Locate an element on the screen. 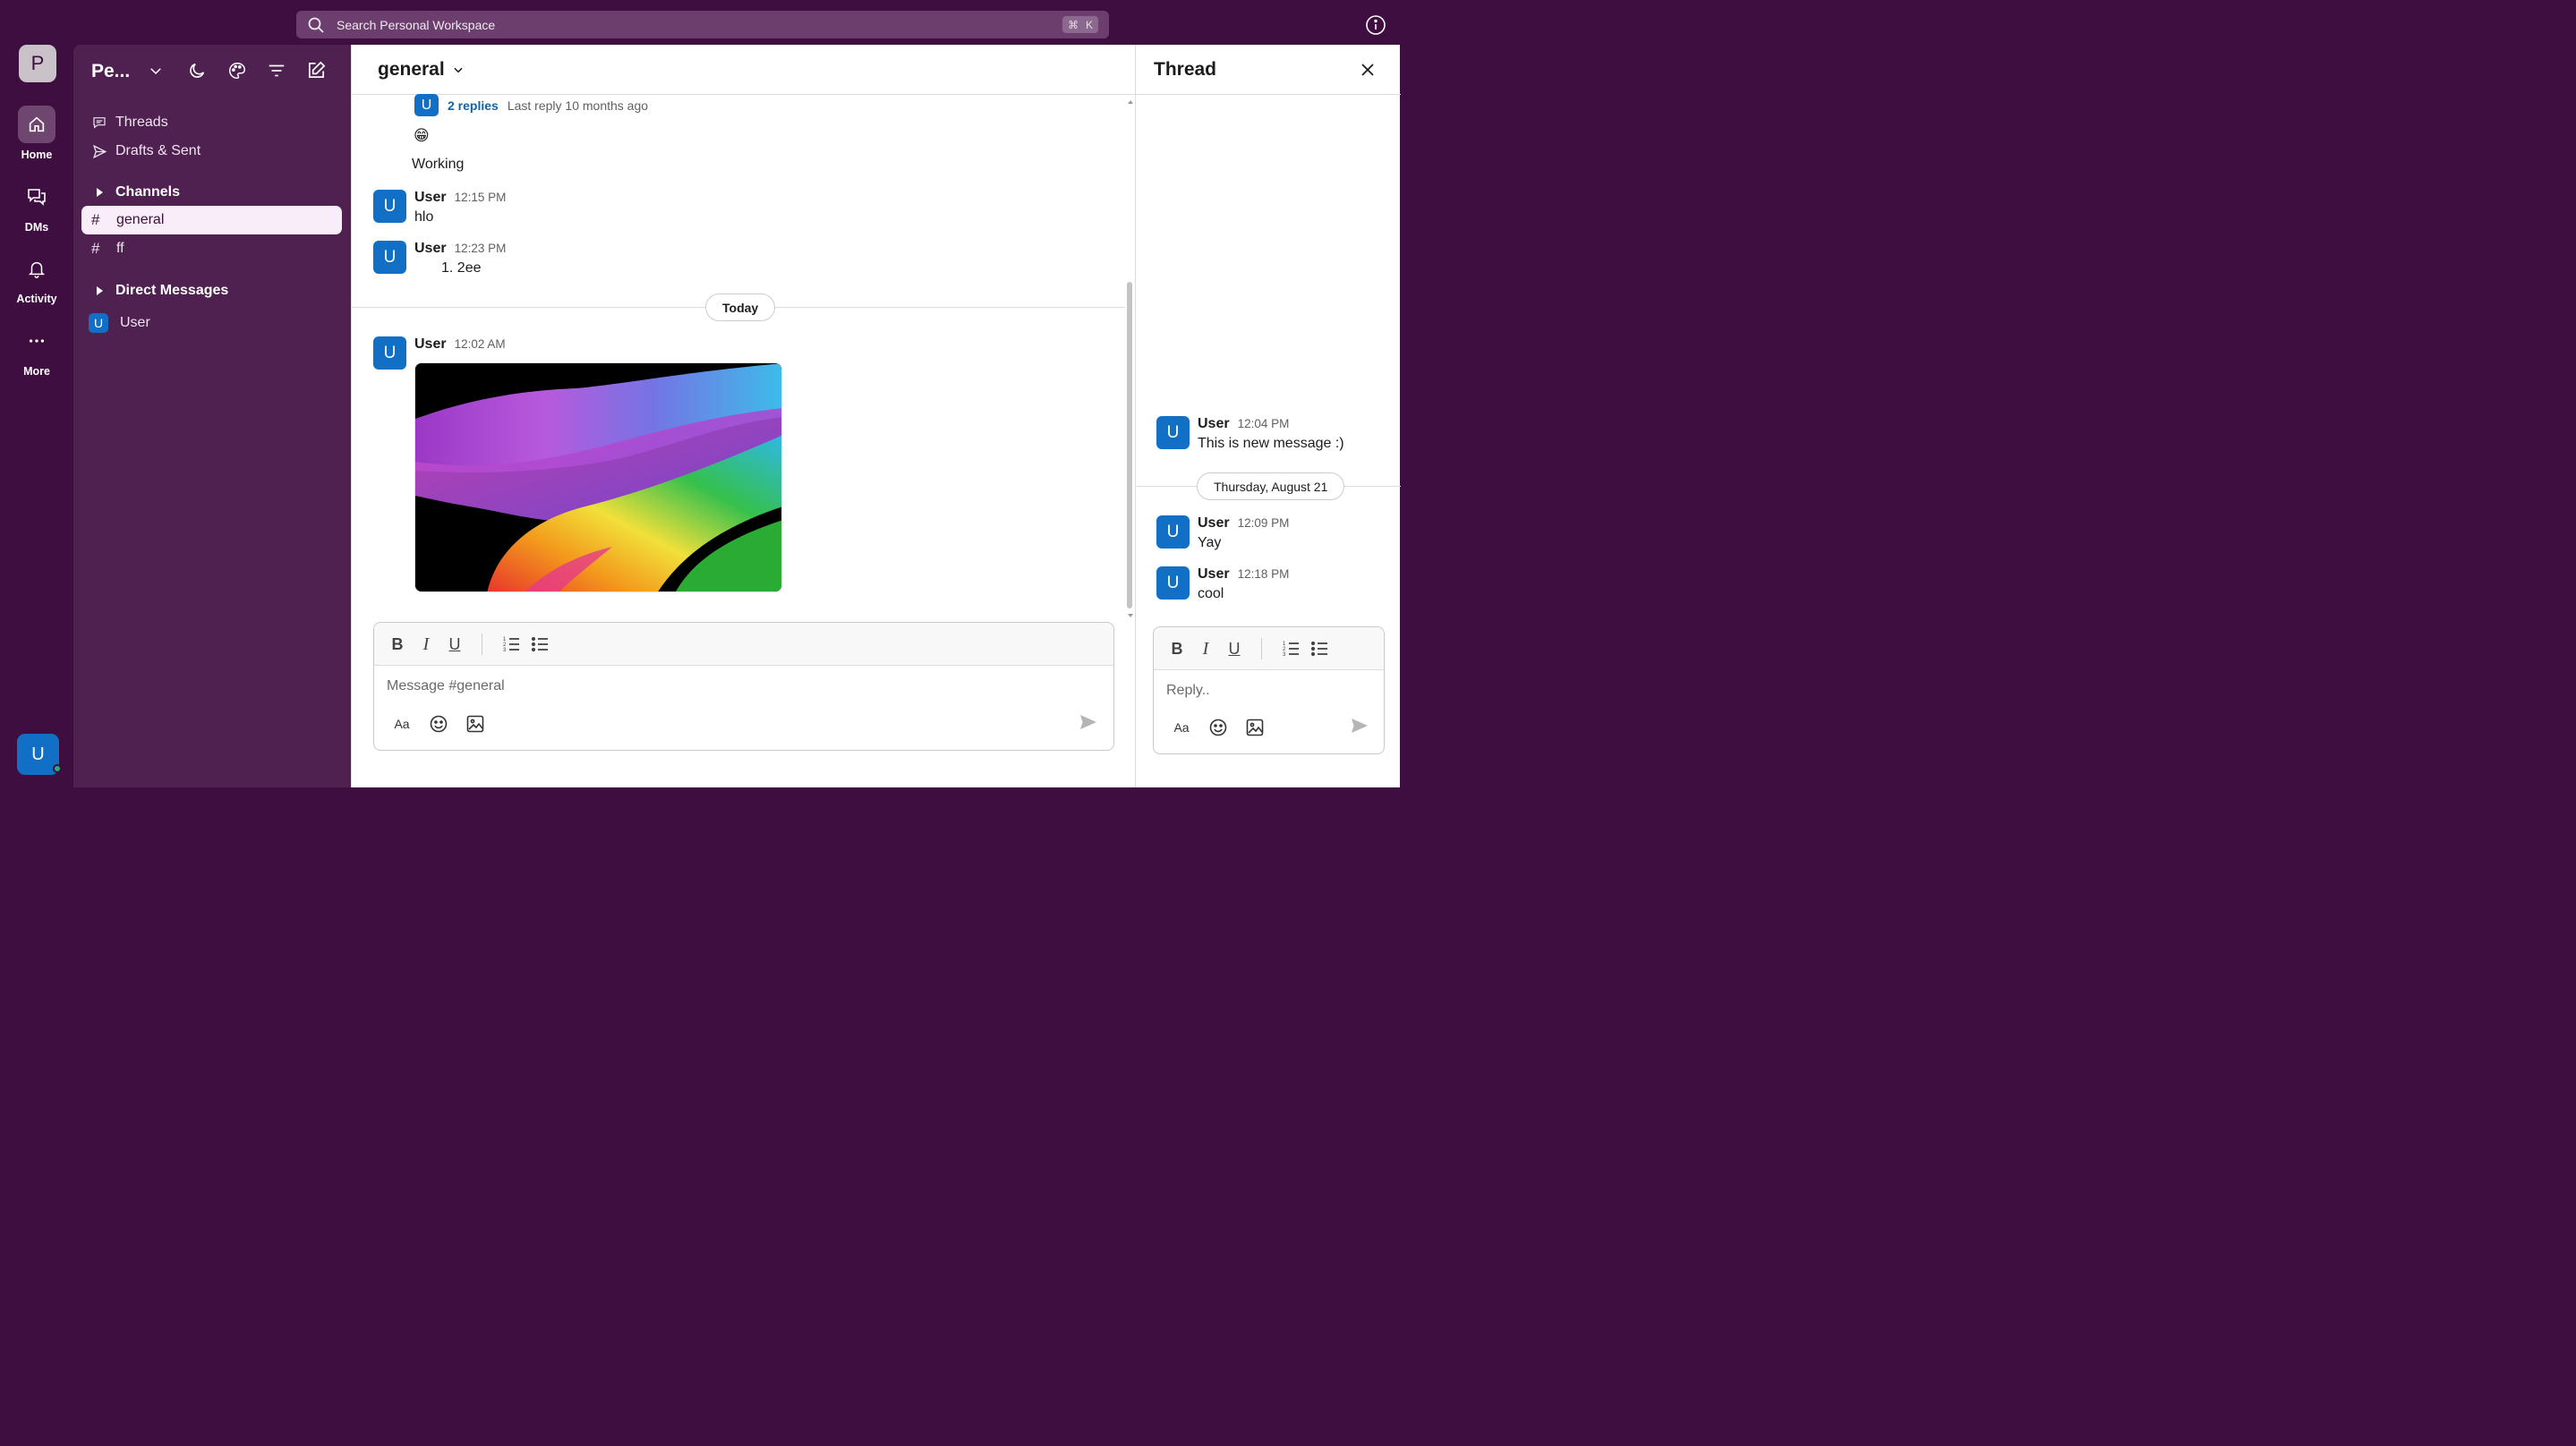 The height and width of the screenshot is (1446, 2576). channel-header: general is located at coordinates (744, 70).